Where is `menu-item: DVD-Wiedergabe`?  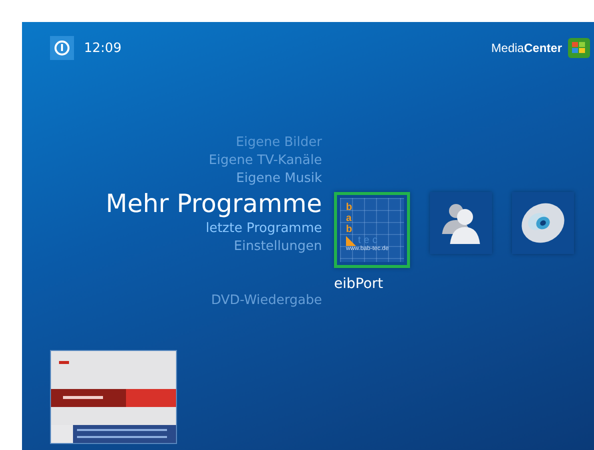 menu-item: DVD-Wiedergabe is located at coordinates (266, 301).